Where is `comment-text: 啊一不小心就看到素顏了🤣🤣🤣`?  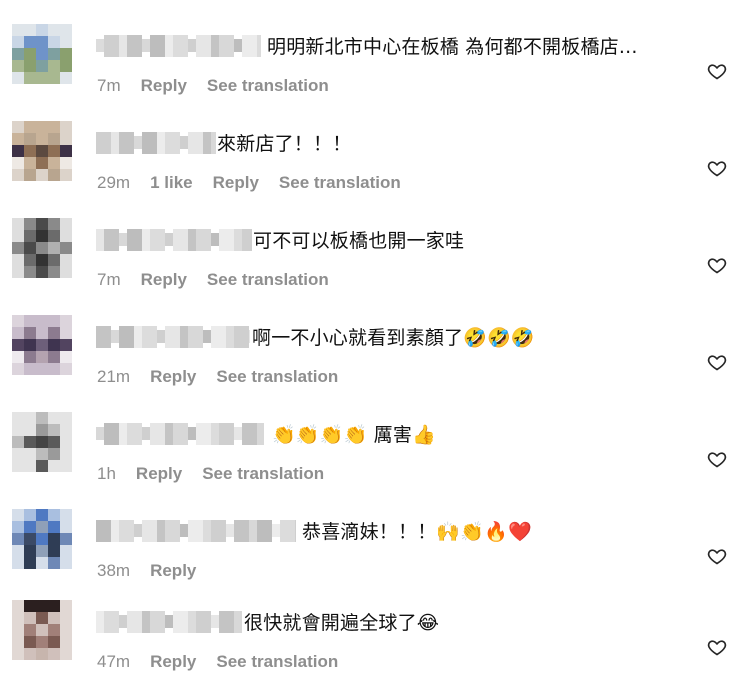
comment-text: 啊一不小心就看到素顏了🤣🤣🤣 is located at coordinates (393, 338).